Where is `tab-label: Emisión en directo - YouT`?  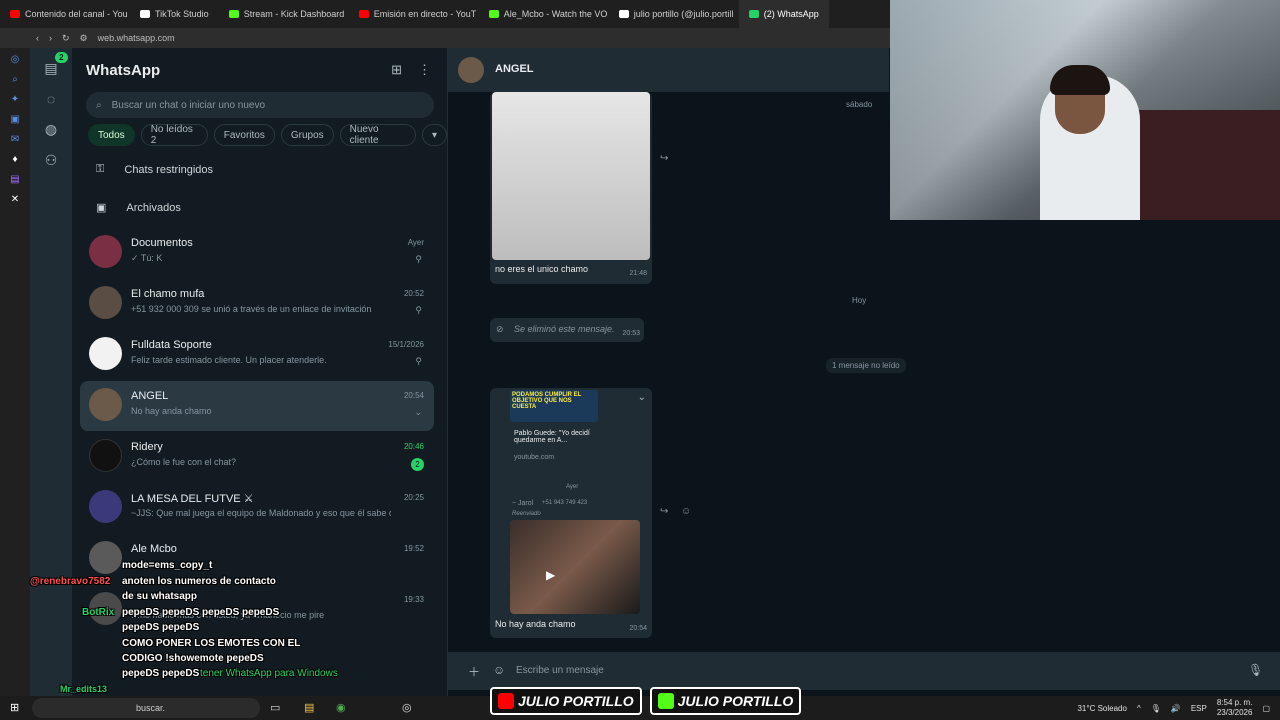
tab-label: Emisión en directo - YouT is located at coordinates (425, 14).